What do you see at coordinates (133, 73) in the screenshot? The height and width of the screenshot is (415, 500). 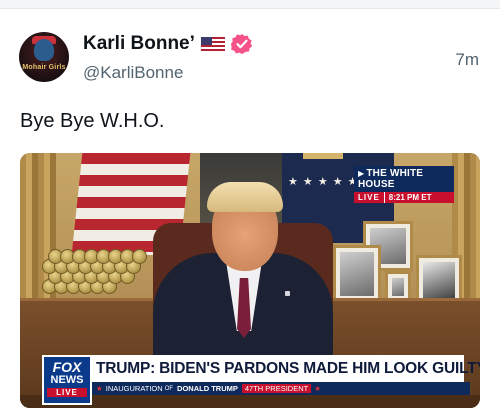 I see `author-handle: @KarliBonne` at bounding box center [133, 73].